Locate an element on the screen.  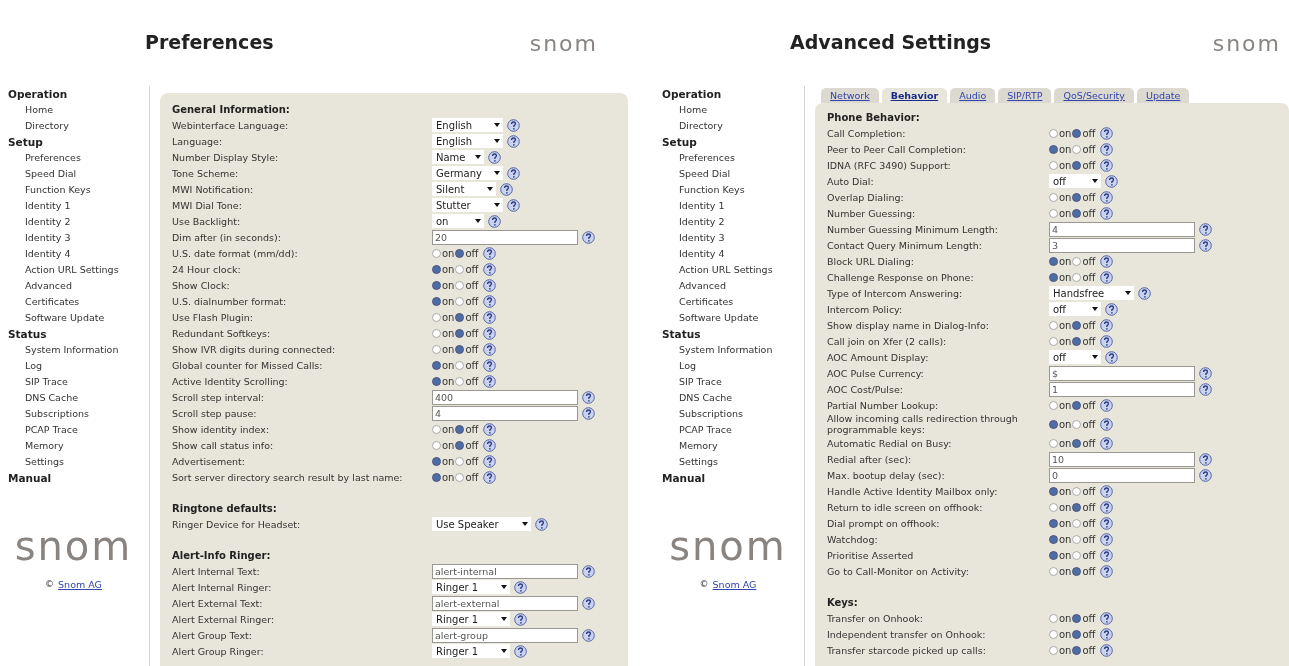
text-field: 400 is located at coordinates (505, 397).